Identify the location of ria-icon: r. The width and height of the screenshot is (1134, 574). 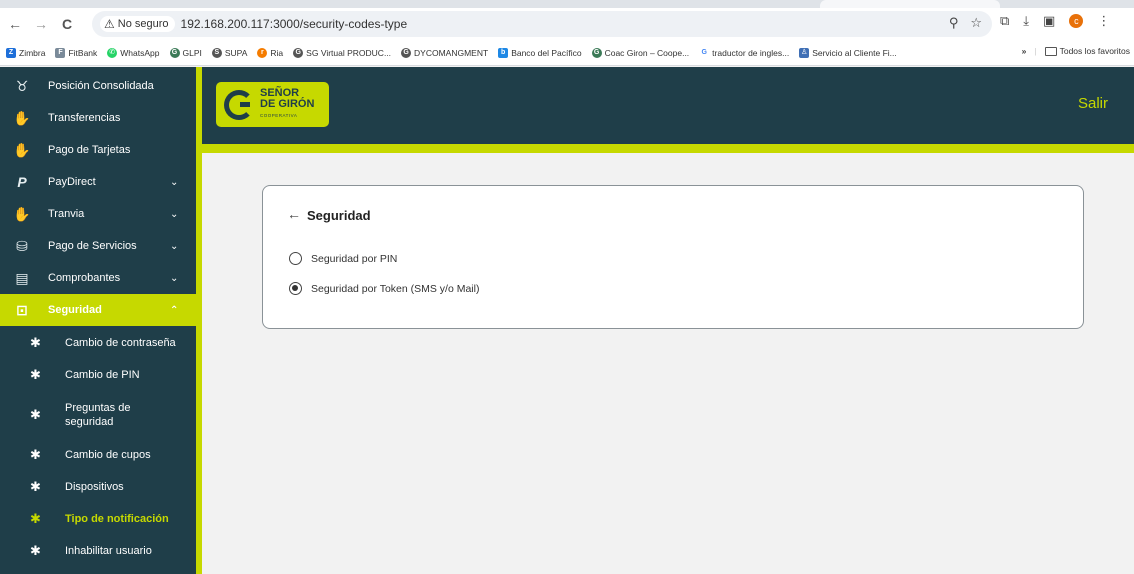
(262, 52).